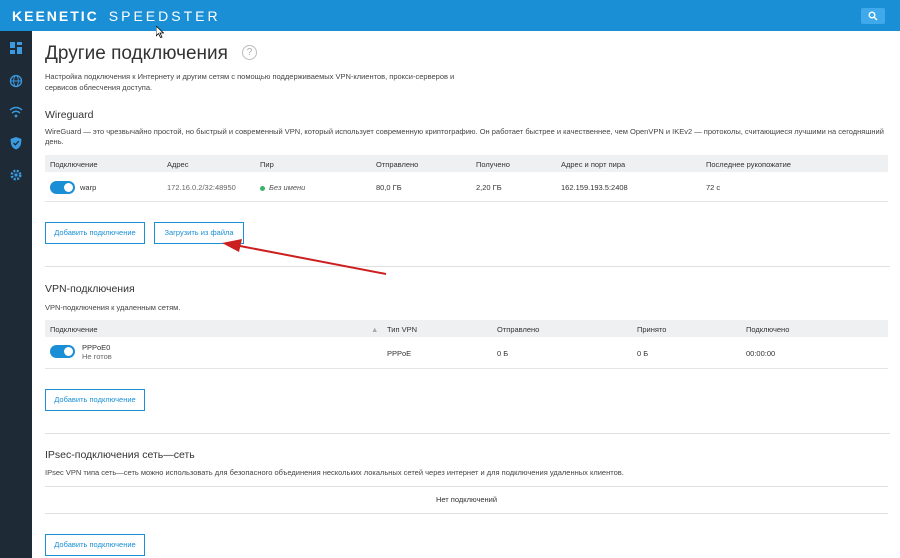 The image size is (900, 558). What do you see at coordinates (304, 257) in the screenshot?
I see `annotation-arrow-icon` at bounding box center [304, 257].